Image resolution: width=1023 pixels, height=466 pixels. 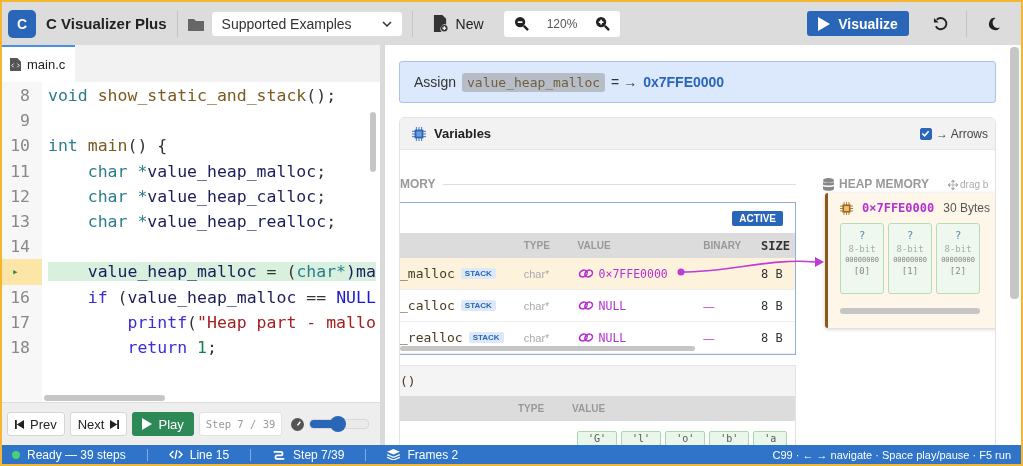 What do you see at coordinates (709, 337) in the screenshot?
I see `binary-cell: —` at bounding box center [709, 337].